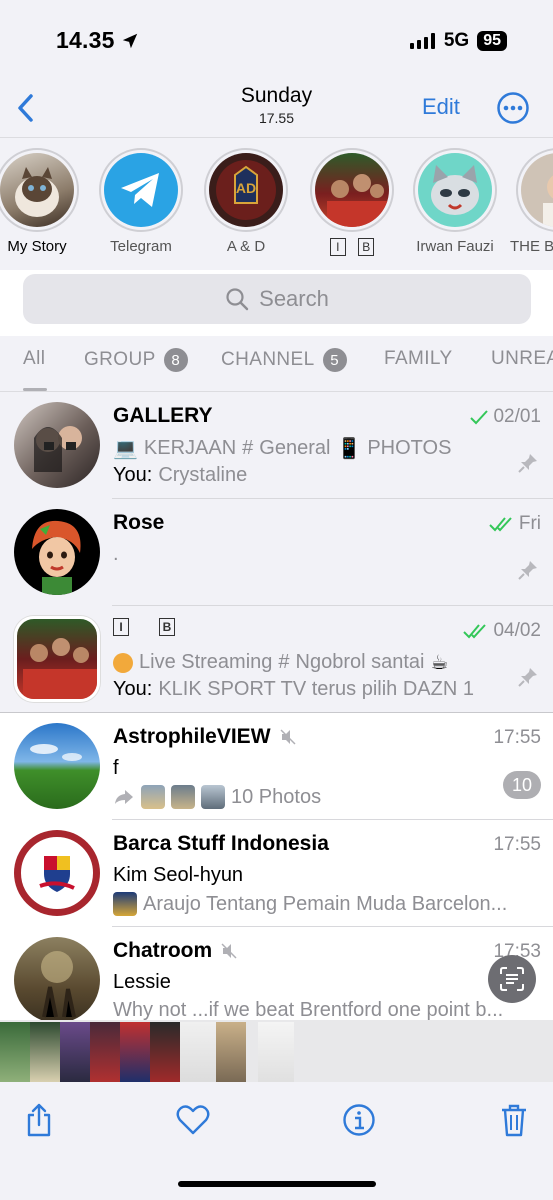 The image size is (553, 1200). What do you see at coordinates (130, 41) in the screenshot?
I see `location-arrow-icon` at bounding box center [130, 41].